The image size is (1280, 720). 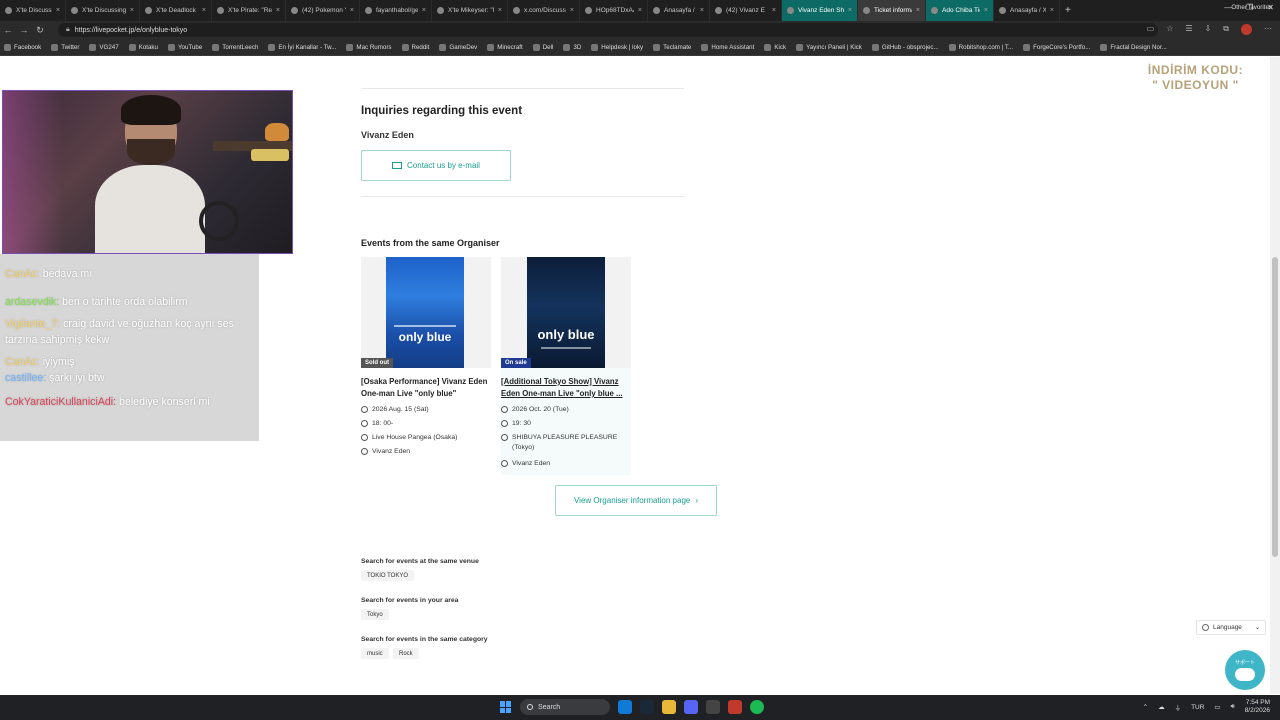 I want to click on contact-email-button: Contact us by e-mail, so click(x=436, y=165).